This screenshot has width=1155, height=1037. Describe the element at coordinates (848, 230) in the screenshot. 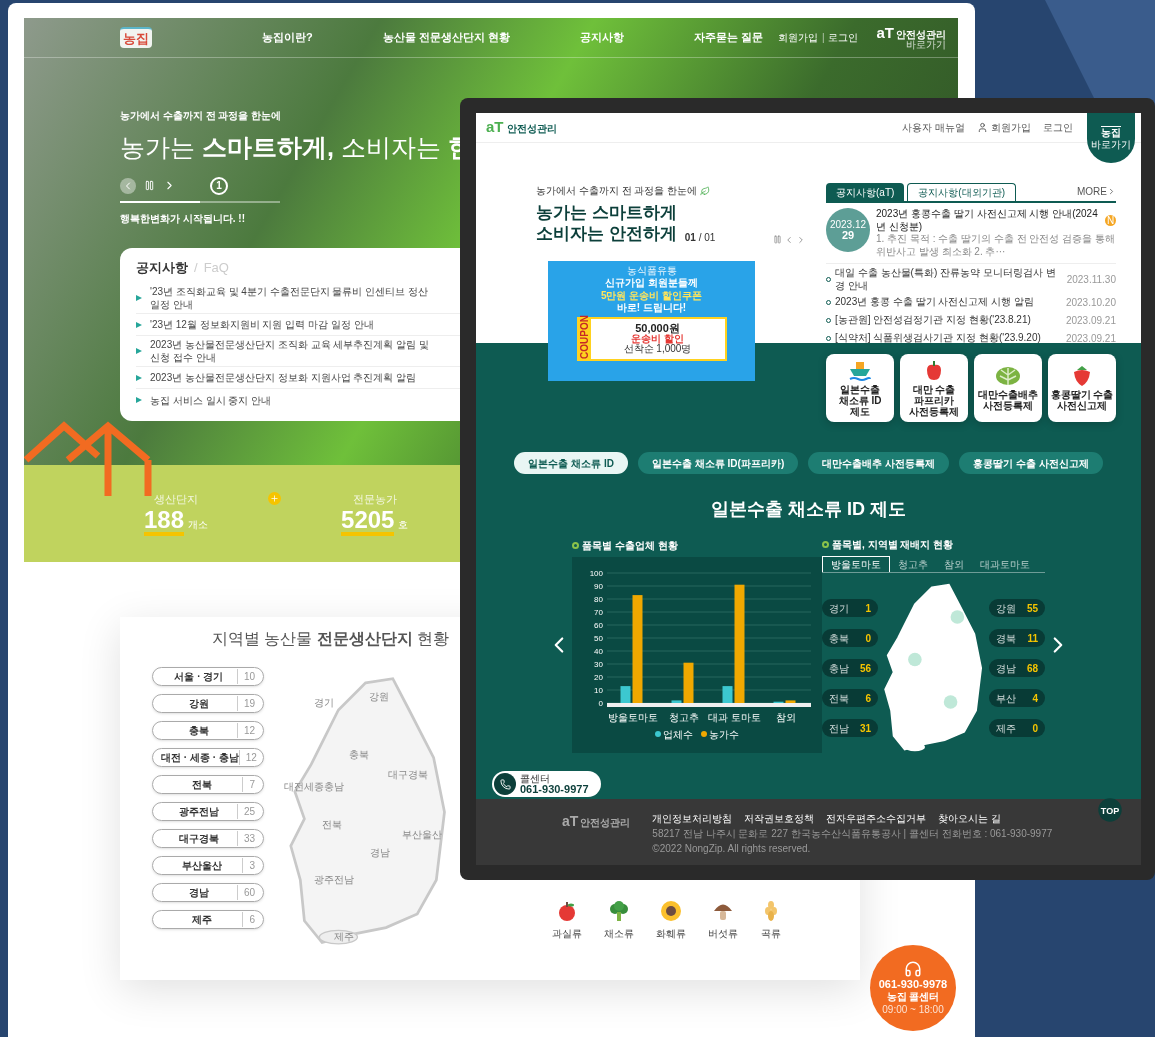

I see `date-badge: 2023.12 29` at that location.